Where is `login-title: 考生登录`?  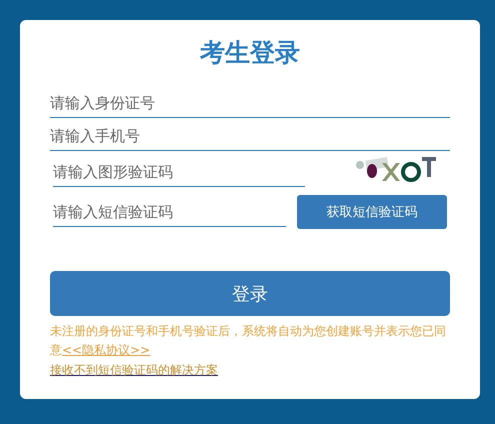 login-title: 考生登录 is located at coordinates (249, 53).